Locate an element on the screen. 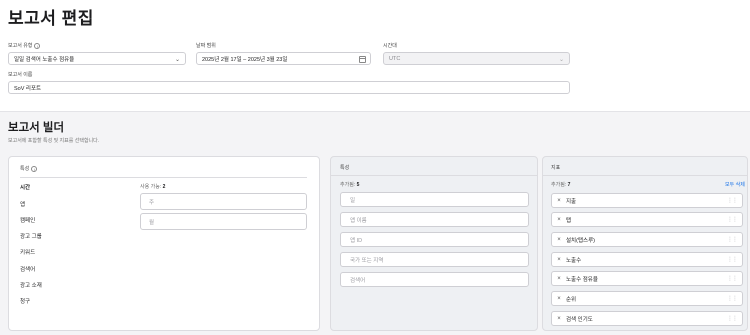 The image size is (750, 335). available-option-week: 주 is located at coordinates (223, 201).